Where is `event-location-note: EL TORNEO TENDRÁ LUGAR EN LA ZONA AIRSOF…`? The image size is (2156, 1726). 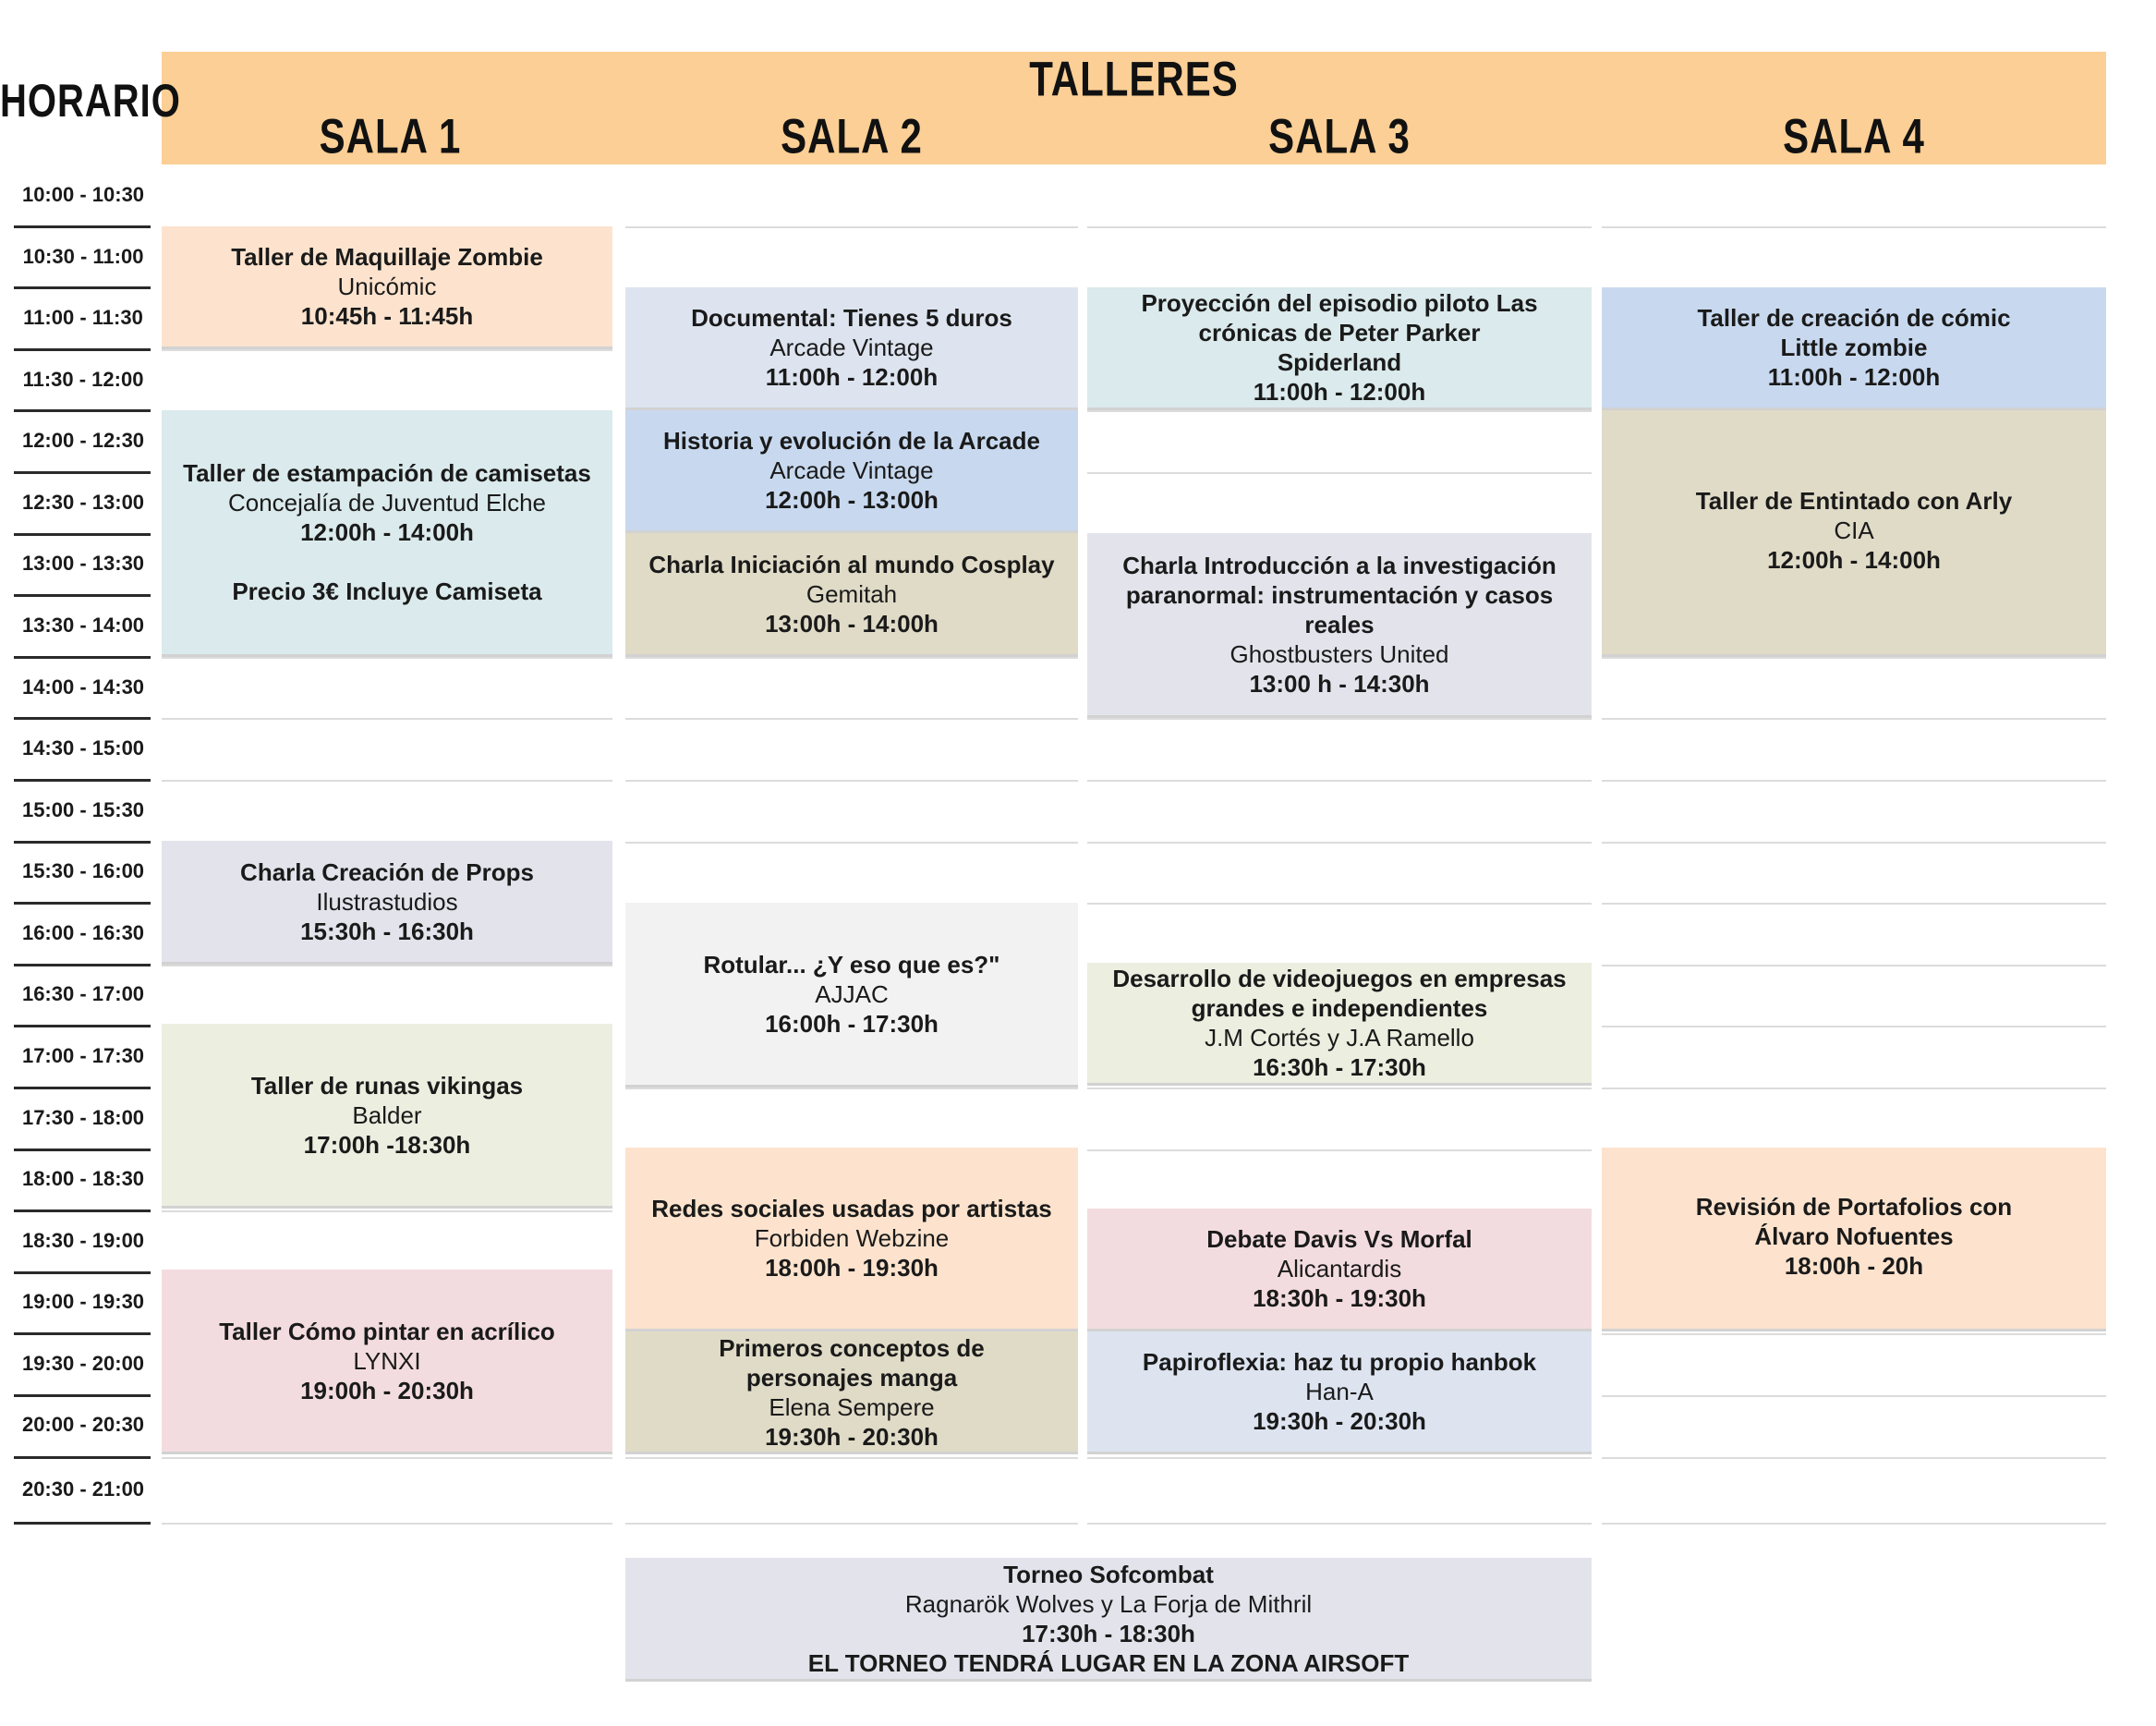
event-location-note: EL TORNEO TENDRÁ LUGAR EN LA ZONA AIRSOF… is located at coordinates (1108, 1662).